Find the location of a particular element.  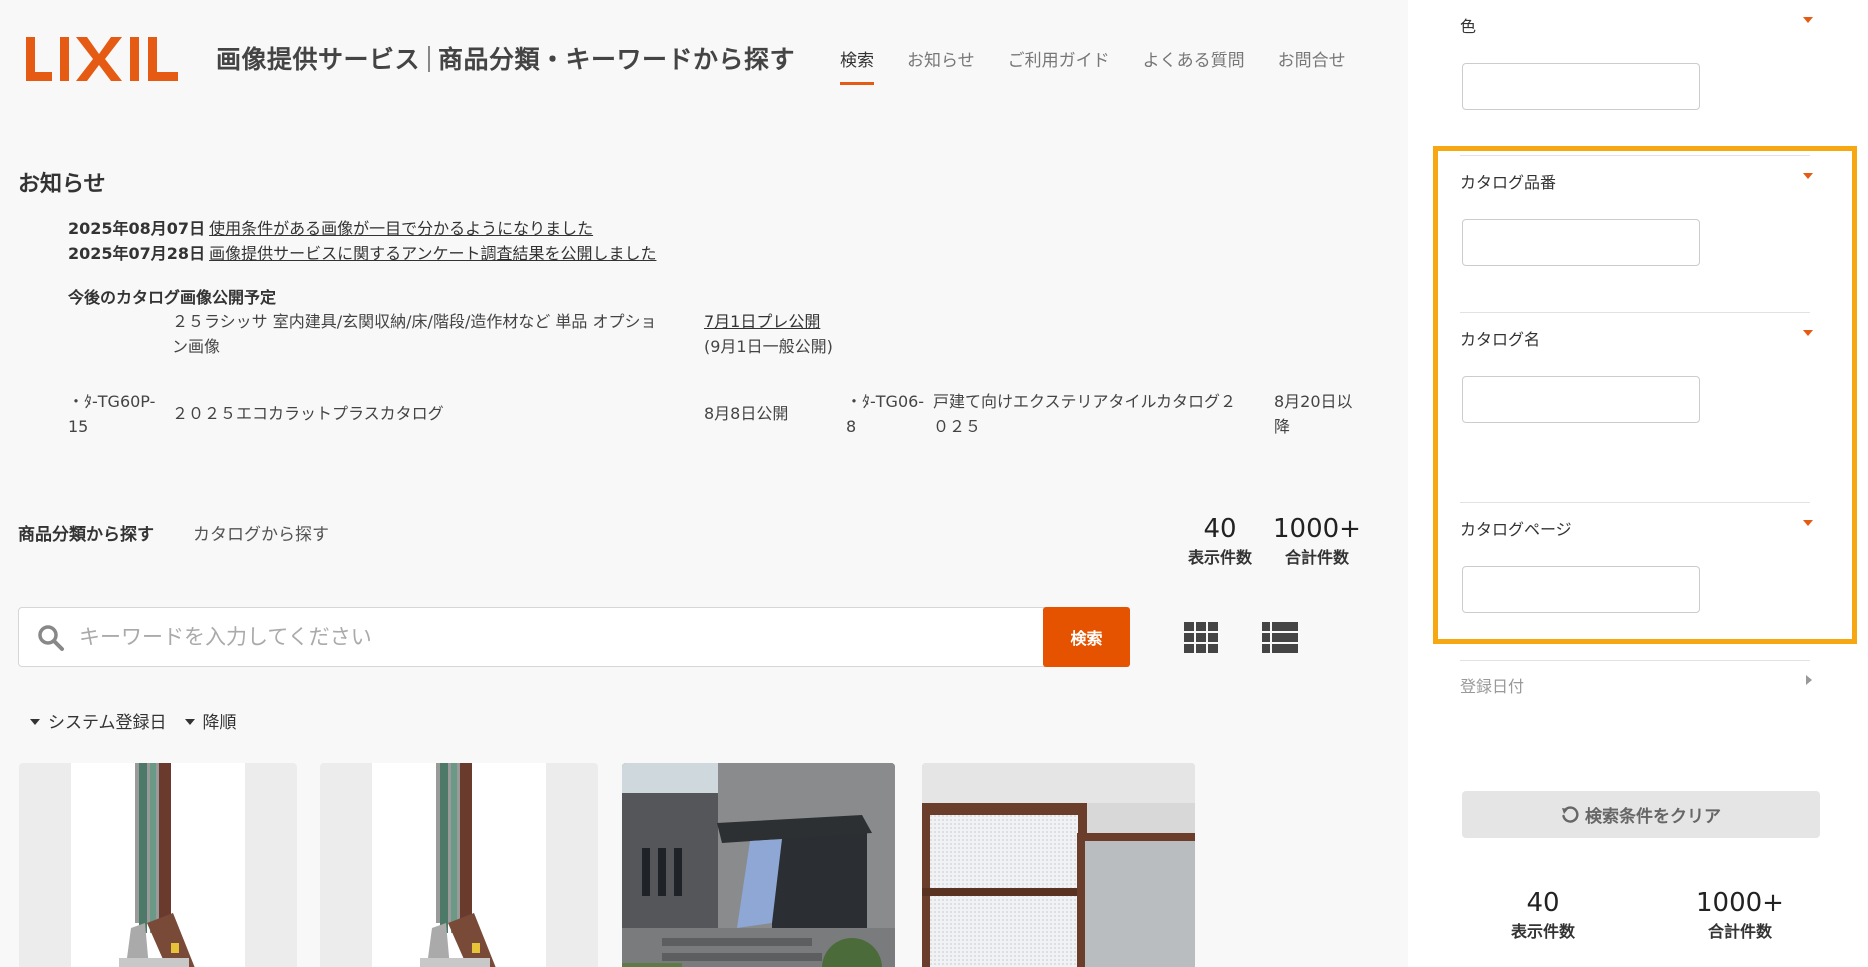

sort-field-value: システム登録日 is located at coordinates (107, 723).